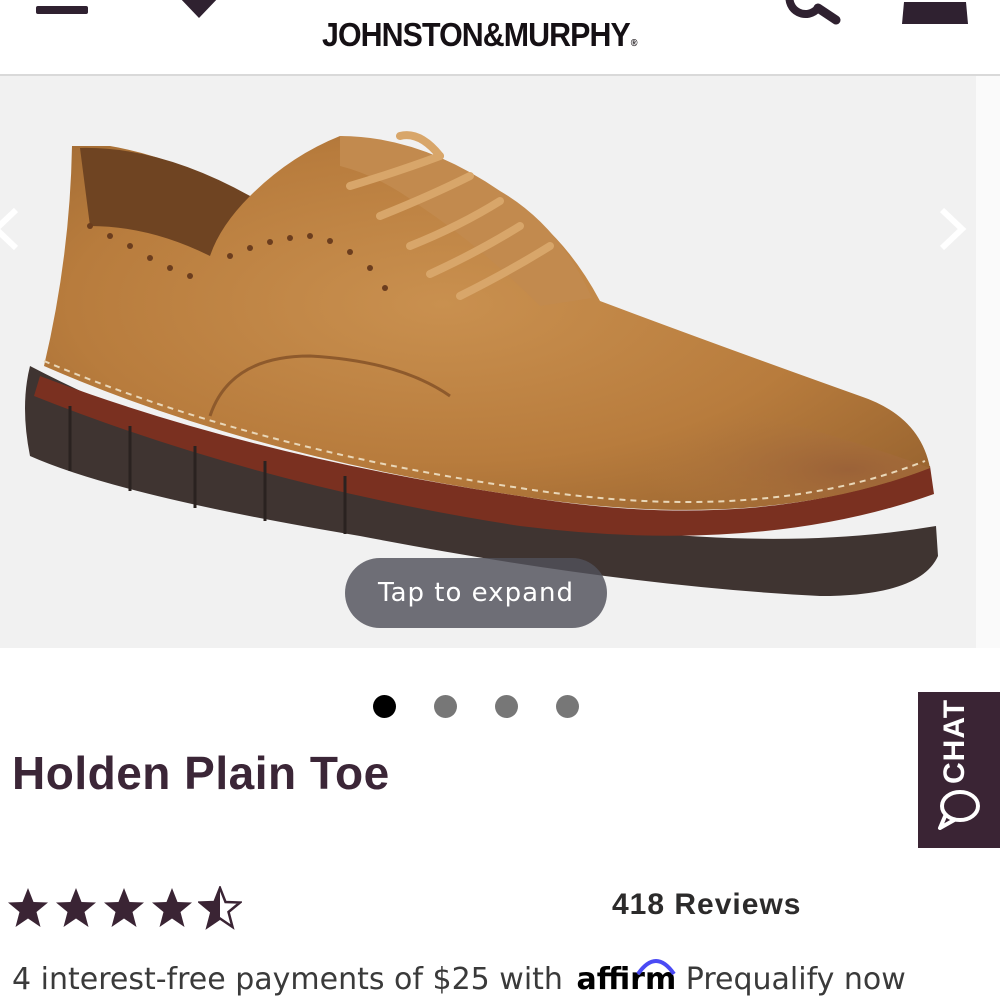 The width and height of the screenshot is (1000, 1000). Describe the element at coordinates (626, 978) in the screenshot. I see `affirm-logo: affirm` at that location.